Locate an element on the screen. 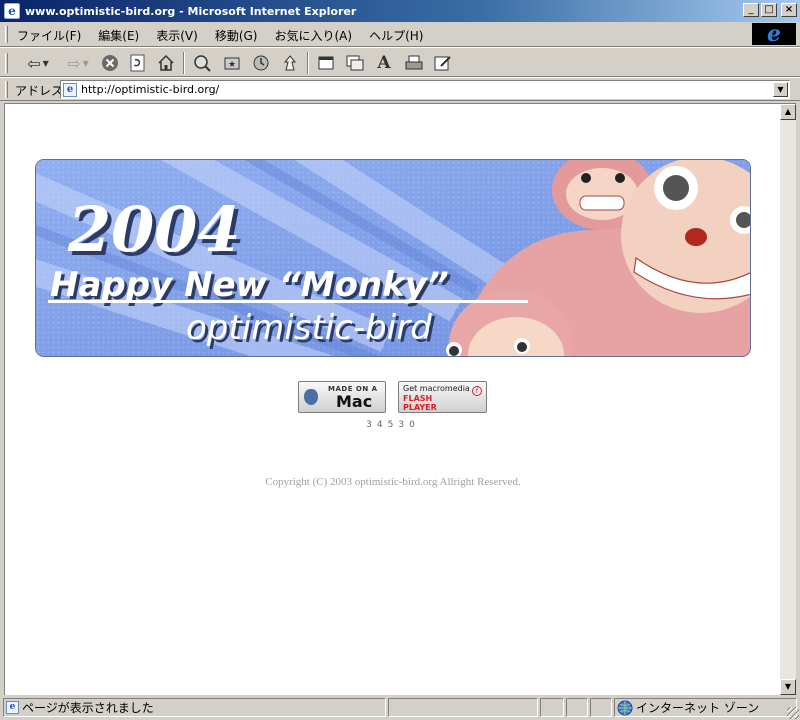  stop-icon is located at coordinates (110, 63).